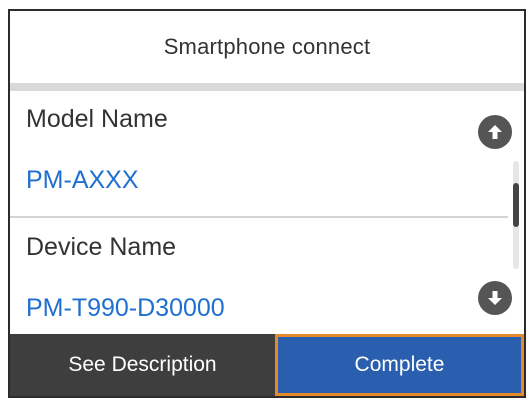 The image size is (532, 404). I want to click on arrow-down-circle-icon, so click(495, 298).